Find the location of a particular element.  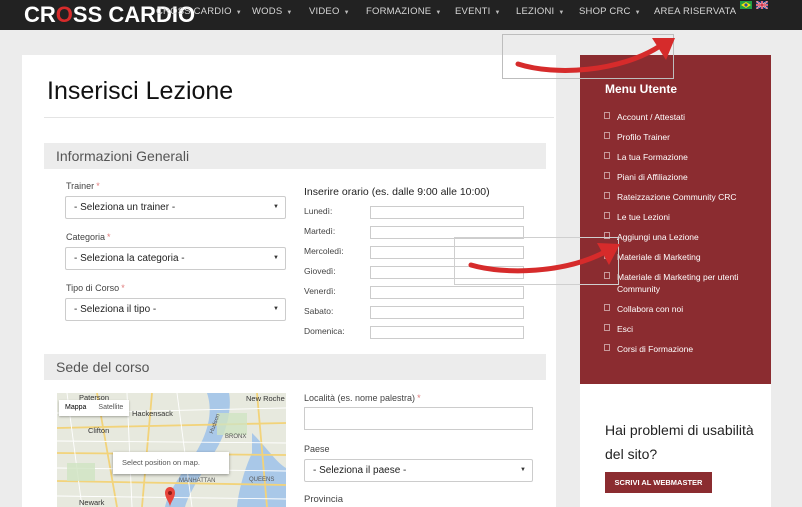

annotation-arrow-top is located at coordinates (595, 55).